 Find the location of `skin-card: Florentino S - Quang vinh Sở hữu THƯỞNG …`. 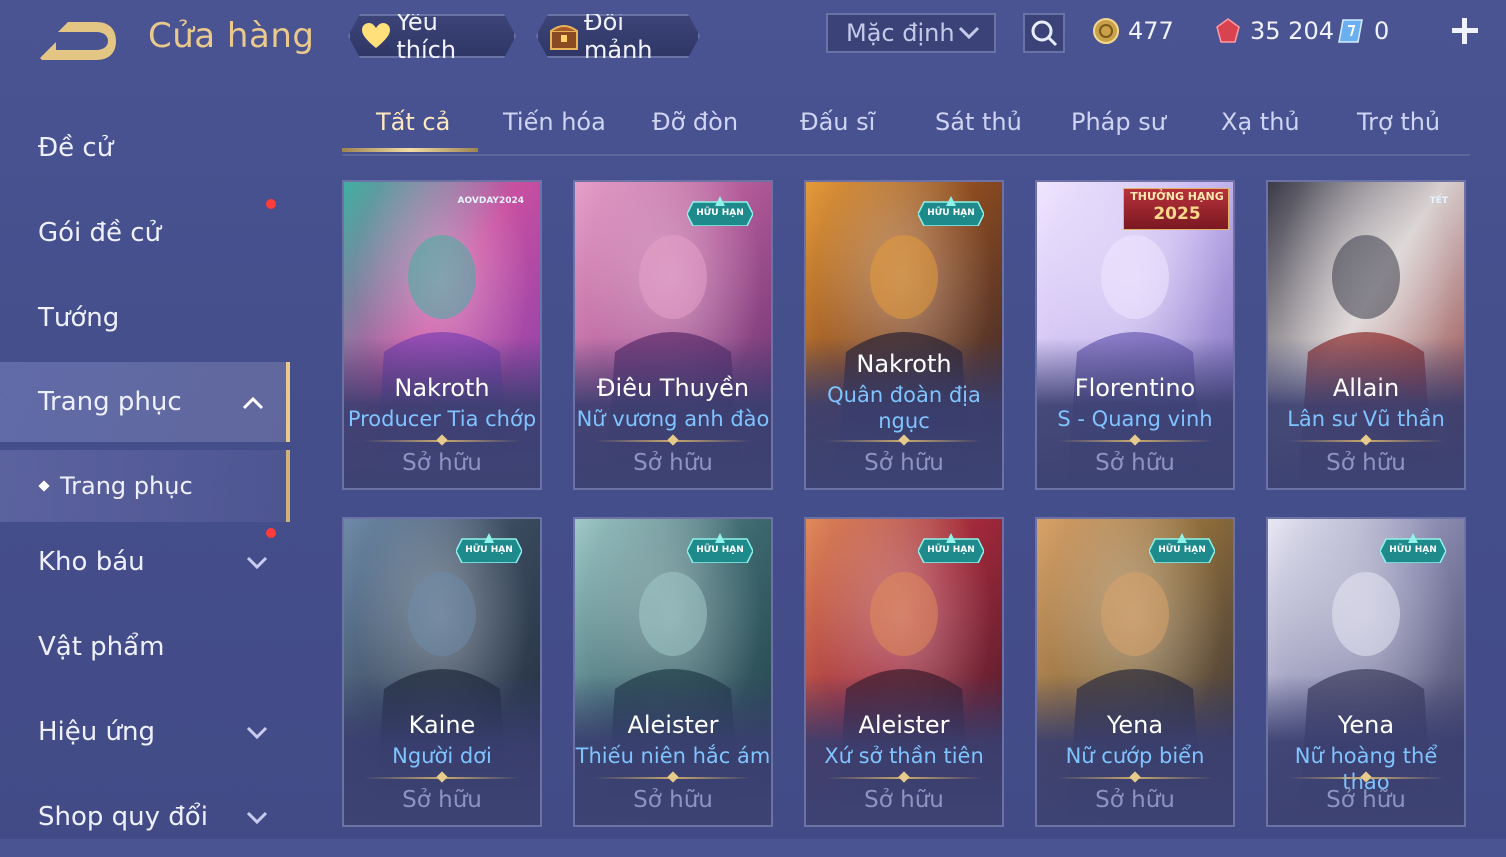

skin-card: Florentino S - Quang vinh Sở hữu THƯỞNG … is located at coordinates (1135, 335).